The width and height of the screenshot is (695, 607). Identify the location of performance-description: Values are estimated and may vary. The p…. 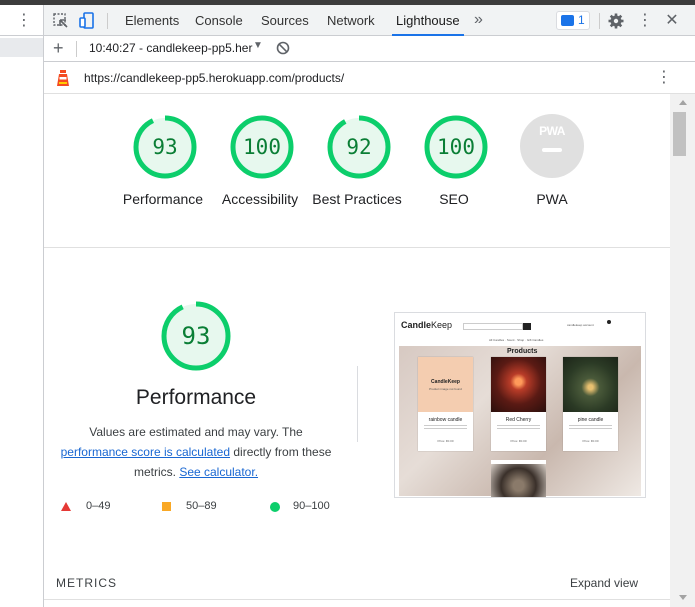
(196, 452).